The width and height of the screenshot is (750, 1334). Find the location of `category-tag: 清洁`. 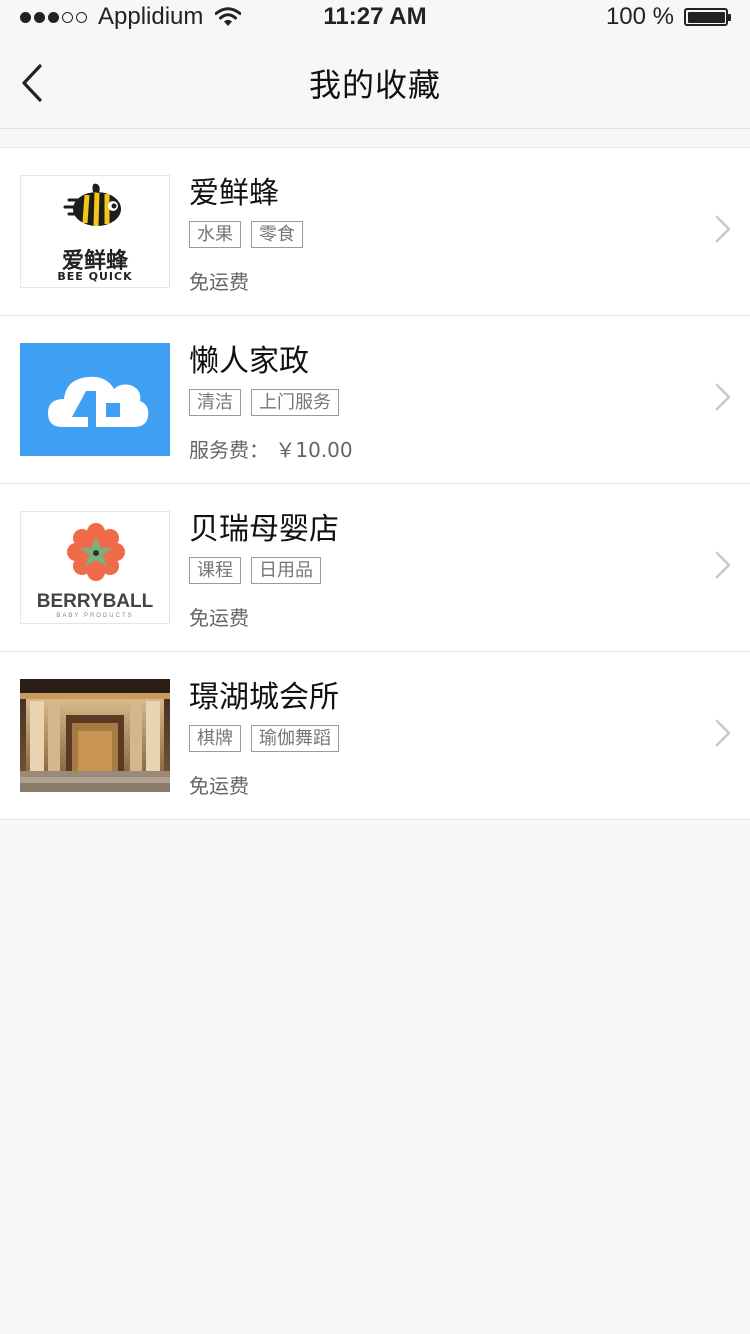

category-tag: 清洁 is located at coordinates (215, 402).